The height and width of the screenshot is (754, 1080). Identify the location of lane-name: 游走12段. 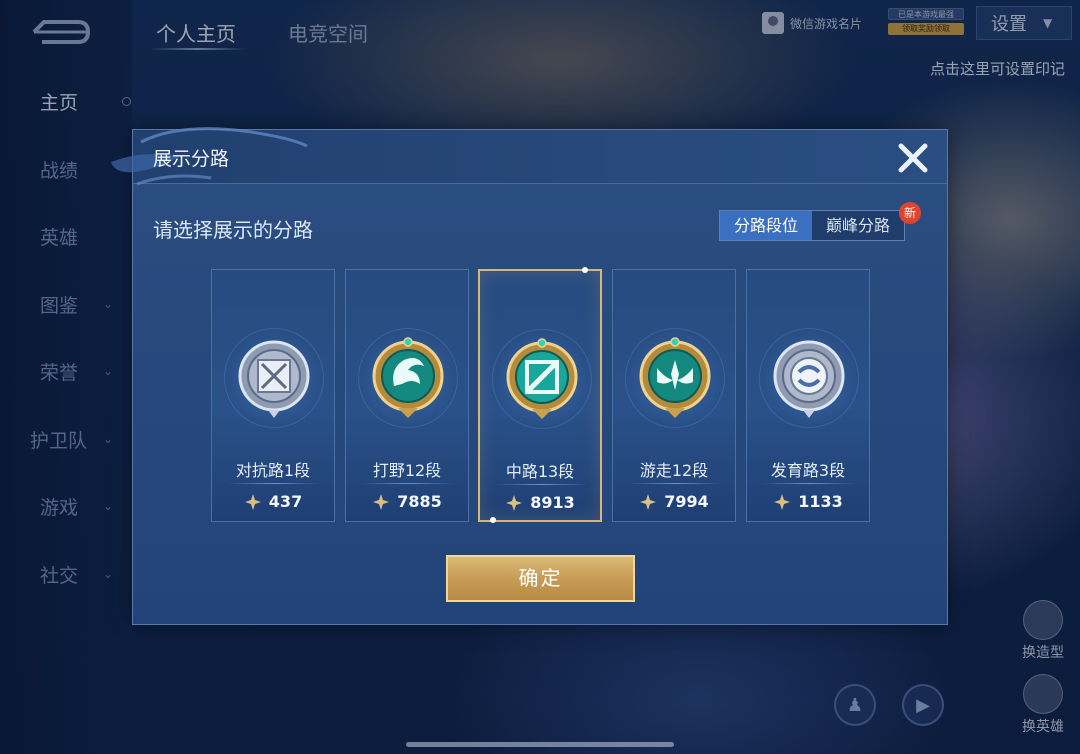
(674, 470).